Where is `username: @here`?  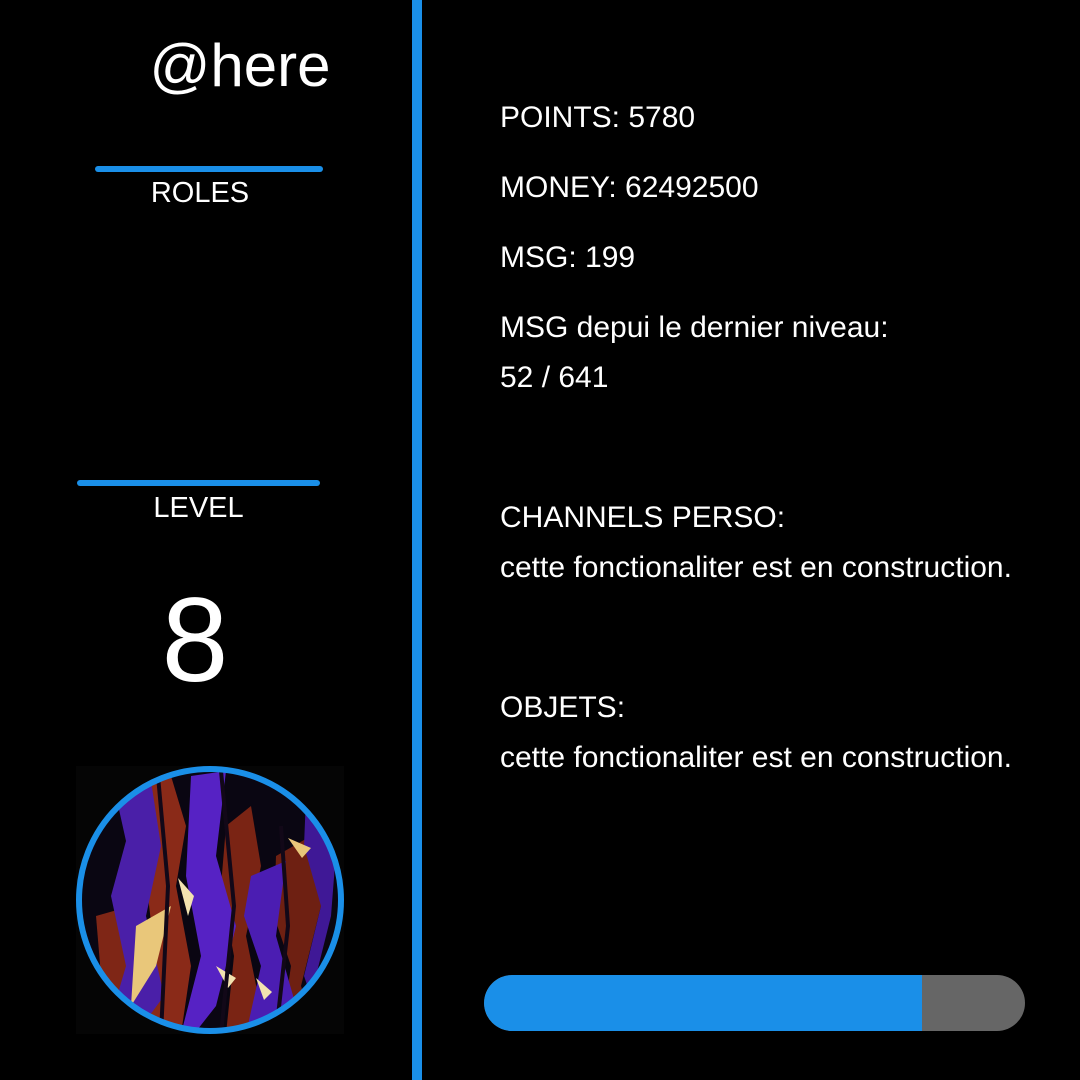
username: @here is located at coordinates (240, 65).